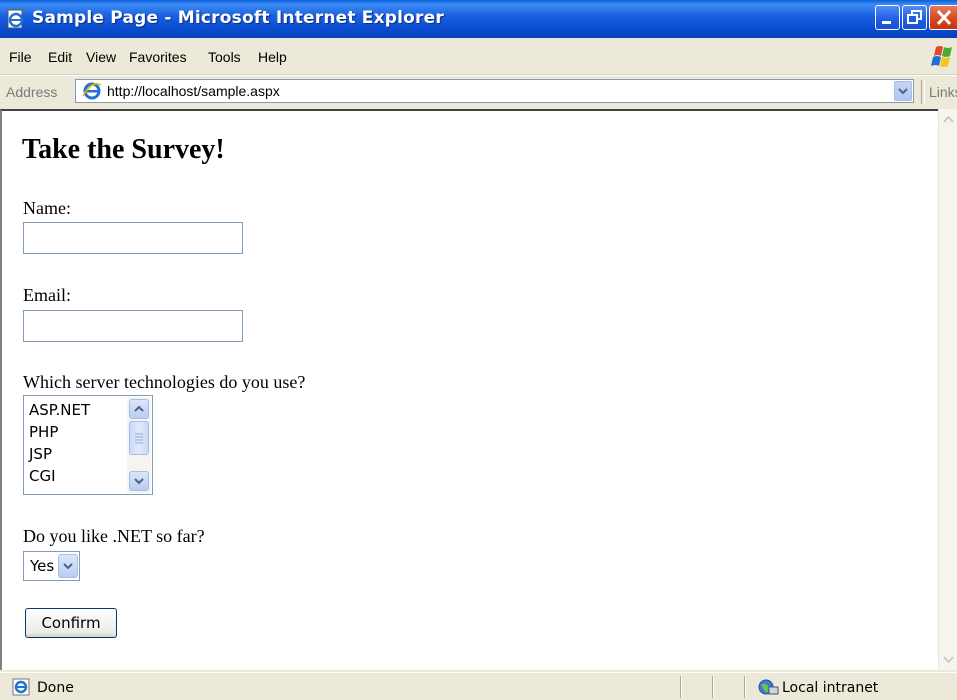 This screenshot has width=957, height=700. Describe the element at coordinates (478, 56) in the screenshot. I see `menu-bar: File Edit View Favorites Tools Help` at that location.